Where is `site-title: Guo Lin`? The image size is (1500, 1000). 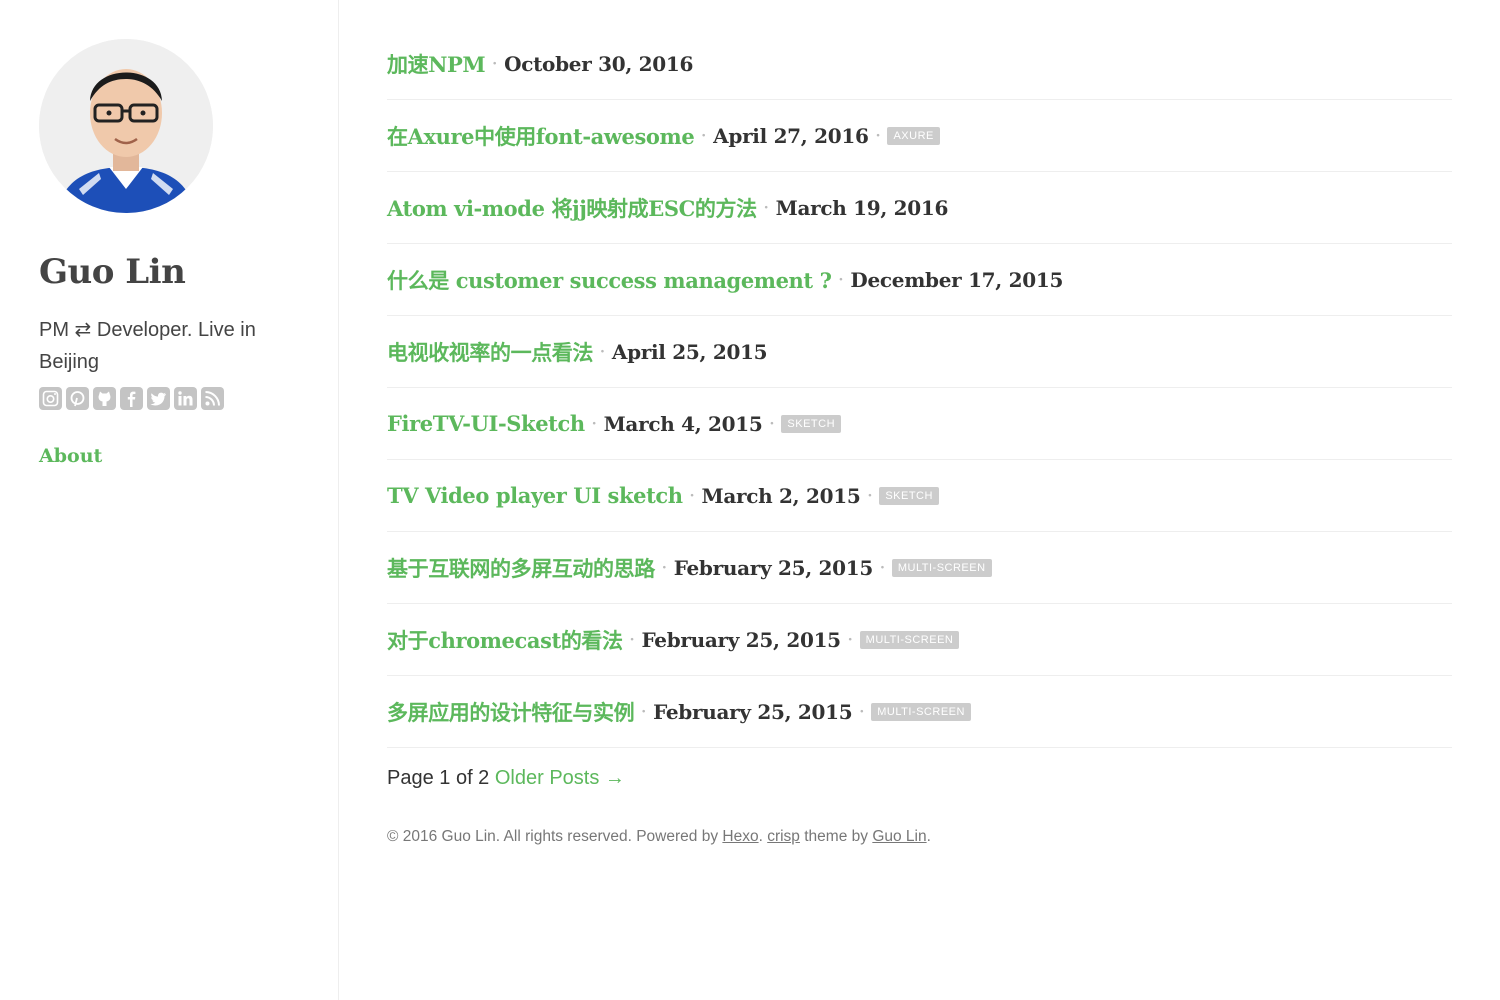 site-title: Guo Lin is located at coordinates (112, 272).